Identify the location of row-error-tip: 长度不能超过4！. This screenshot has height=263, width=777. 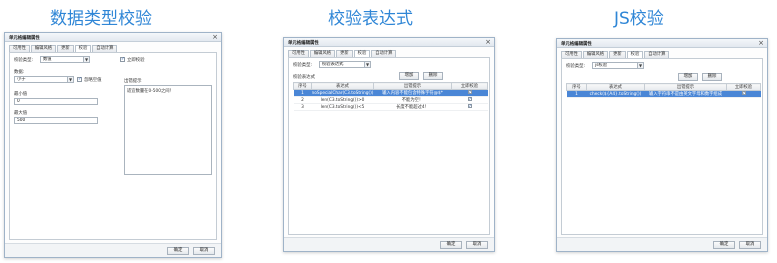
(412, 107).